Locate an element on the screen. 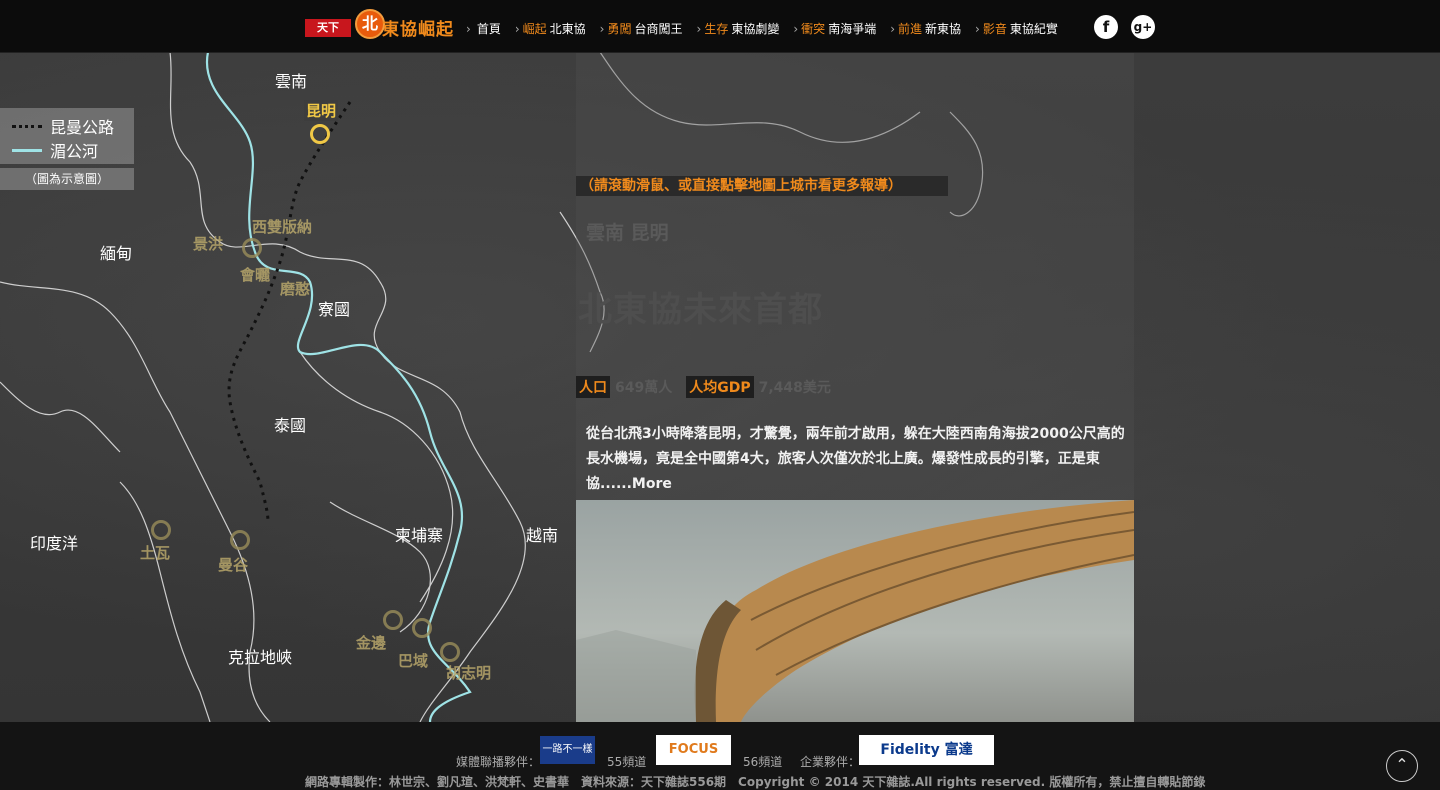 The height and width of the screenshot is (790, 1440). gdp-label: 人均GDP is located at coordinates (720, 387).